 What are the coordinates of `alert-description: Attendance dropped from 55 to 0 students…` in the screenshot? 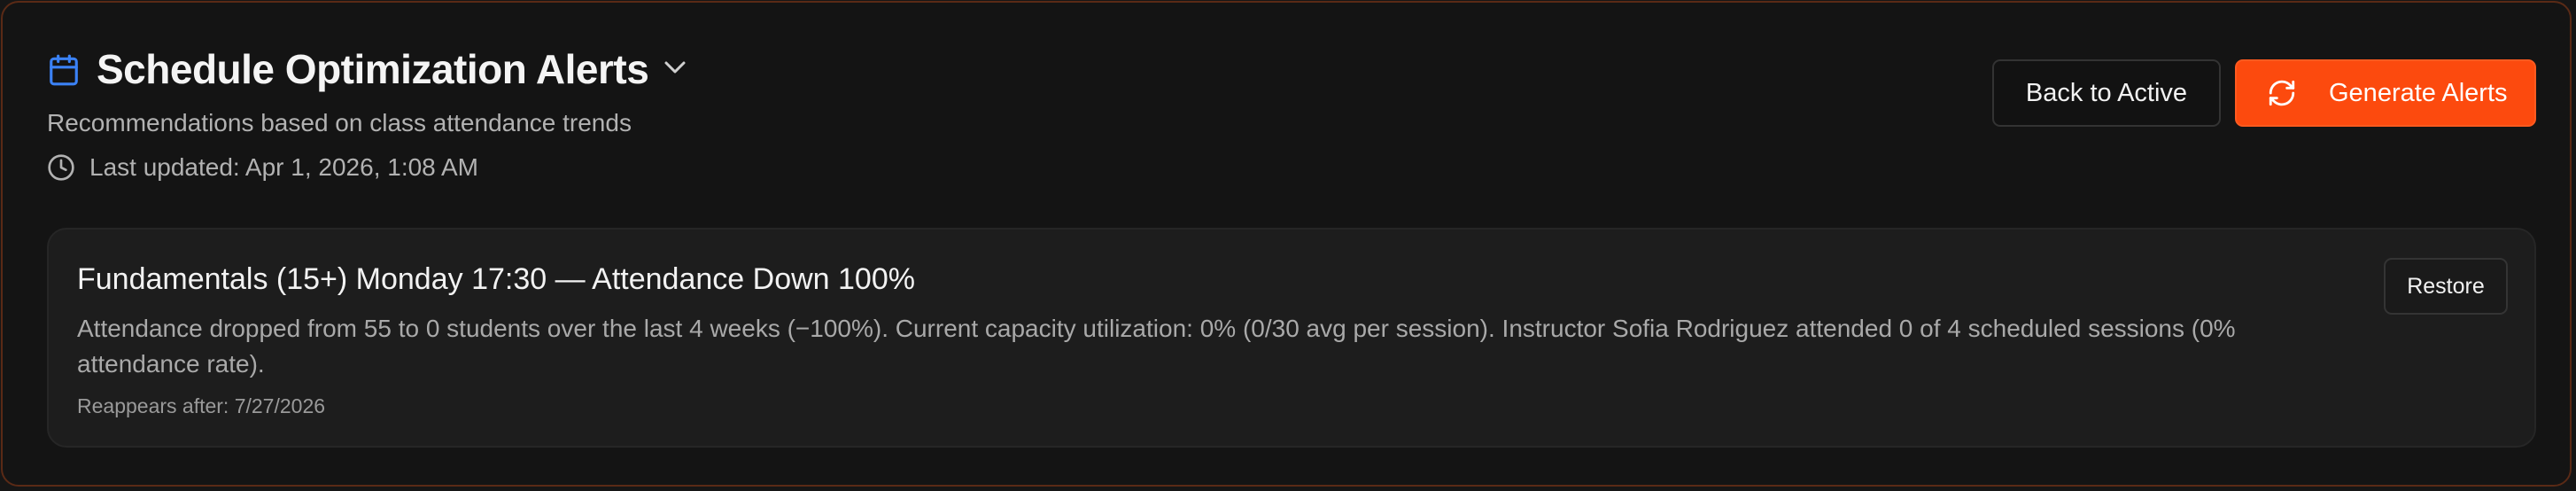 It's located at (1156, 346).